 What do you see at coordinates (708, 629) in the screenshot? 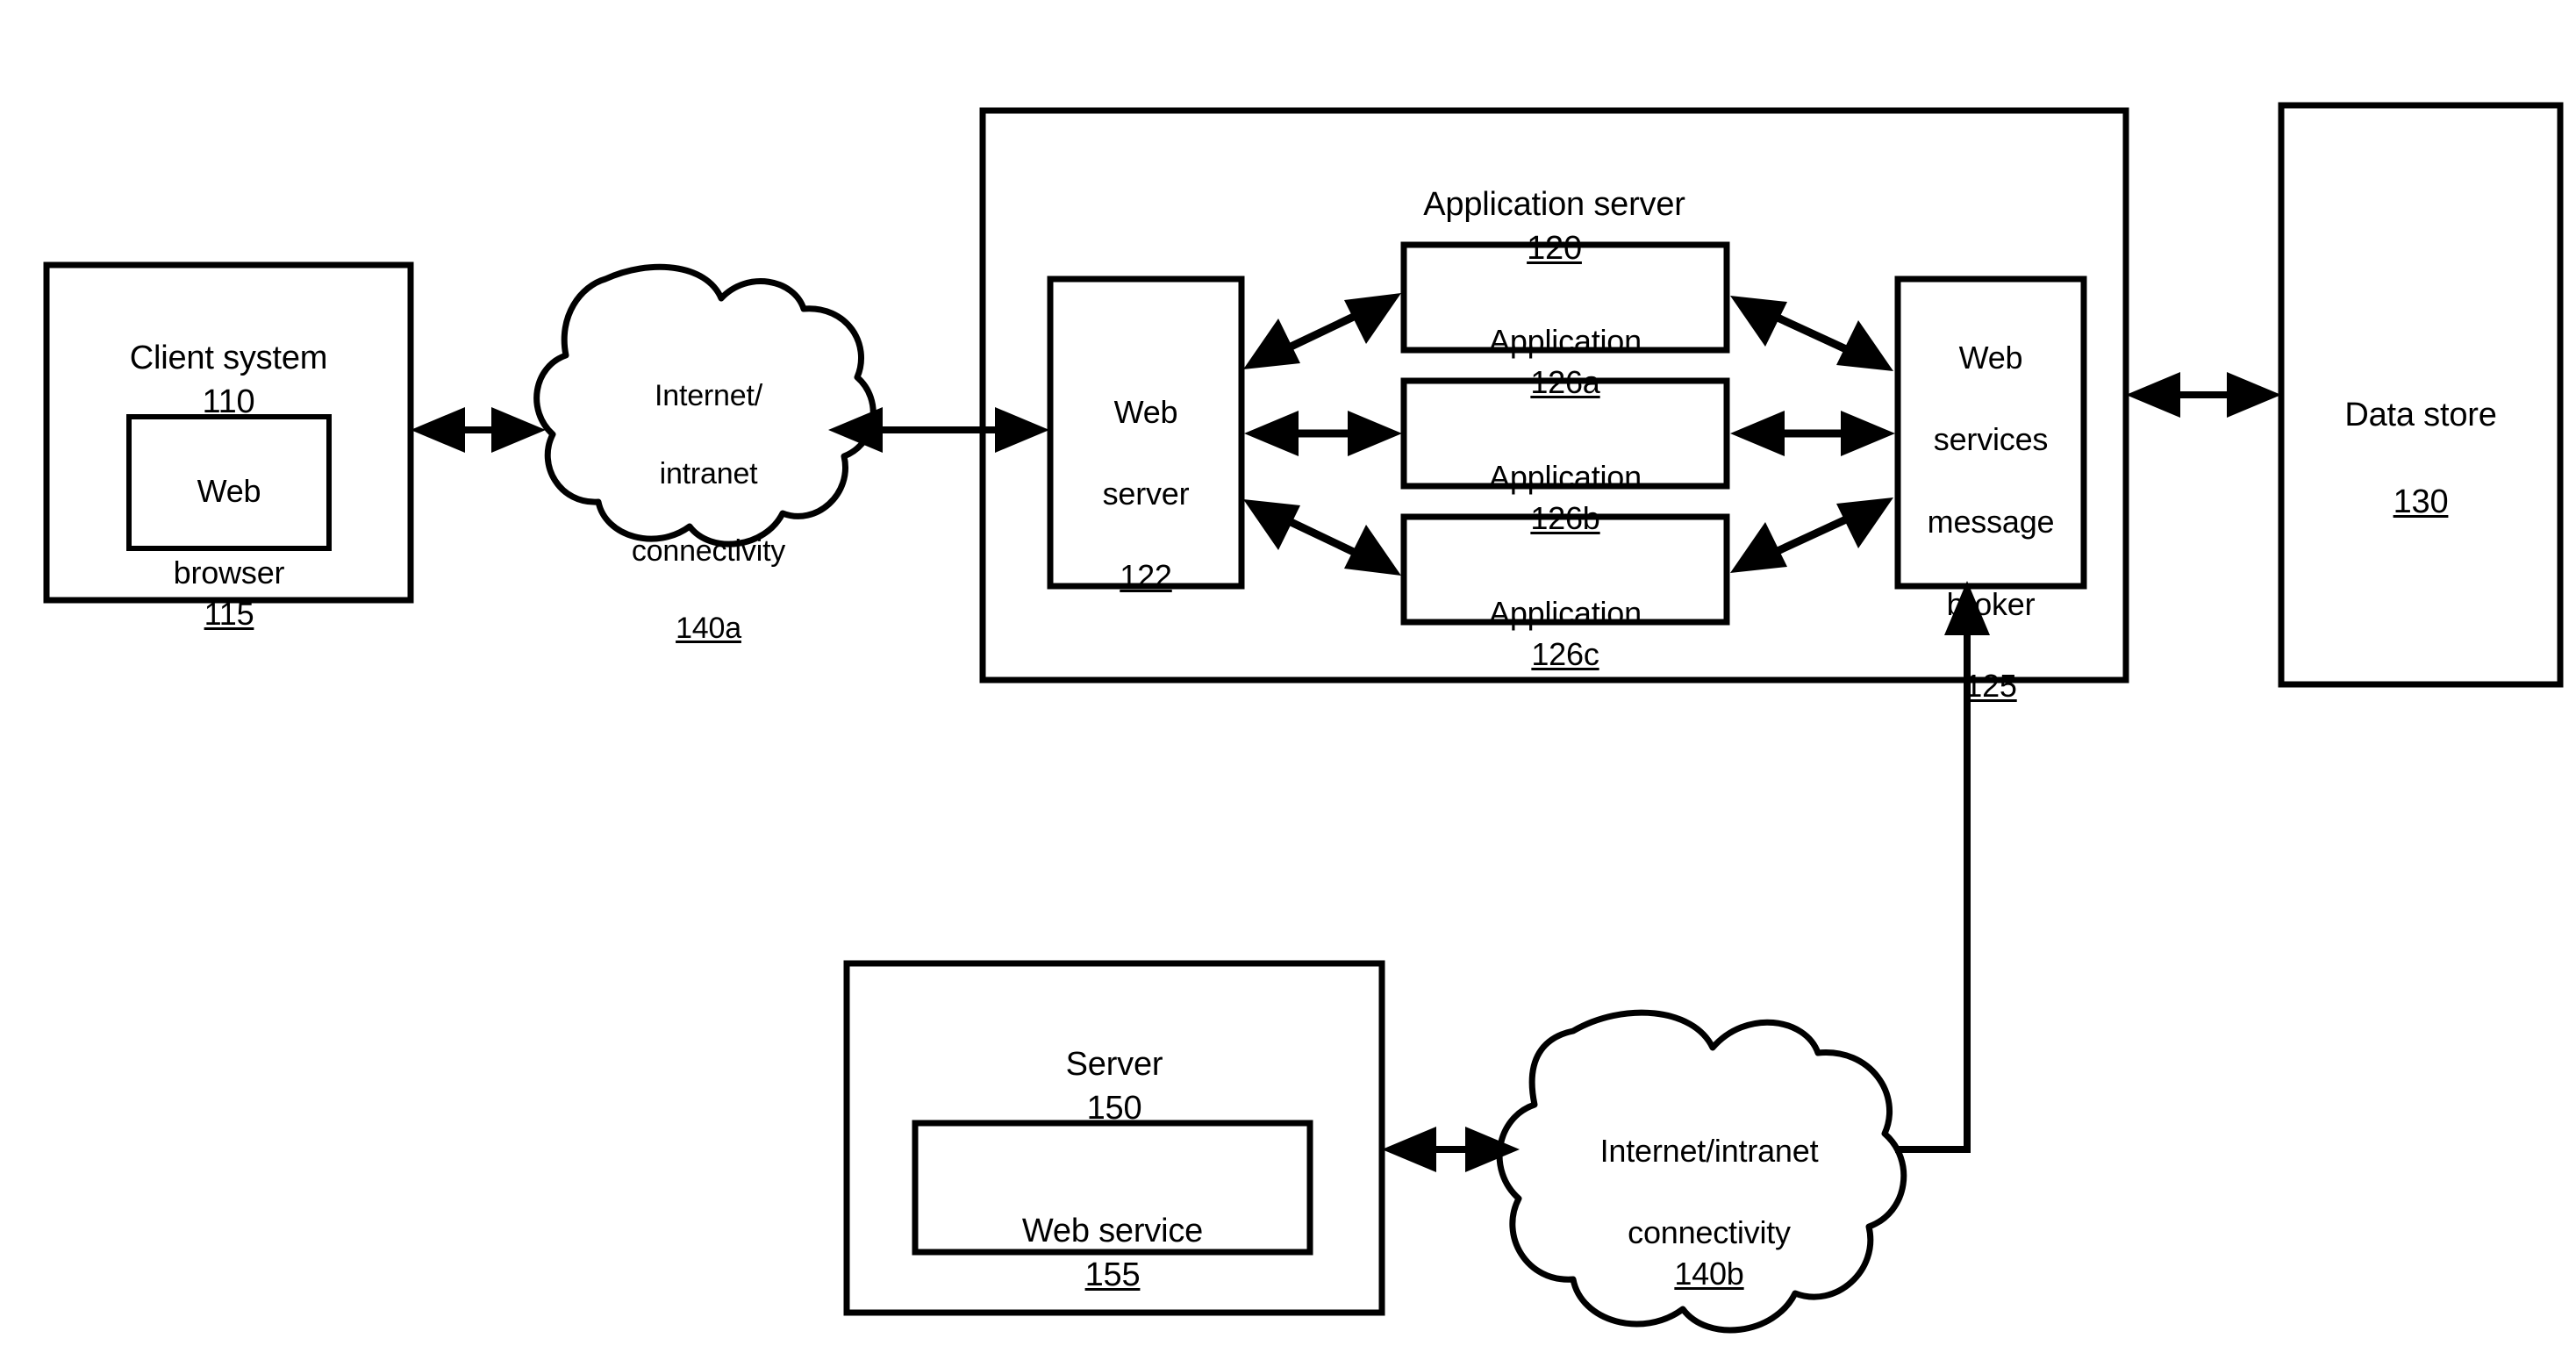
I see `cloud-140a-ref: 140a` at bounding box center [708, 629].